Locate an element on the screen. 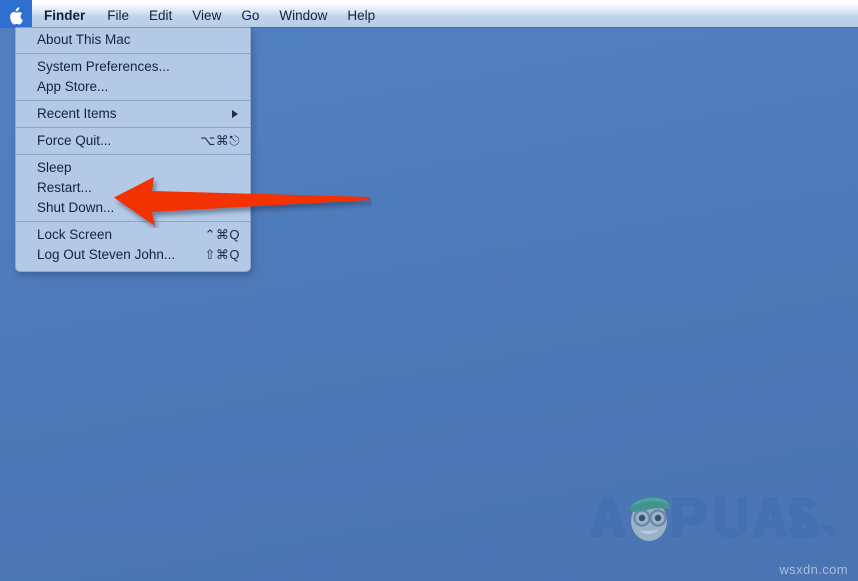  menu-group-force-quit: Force Quit... ⌥⌘⎋ is located at coordinates (133, 141).